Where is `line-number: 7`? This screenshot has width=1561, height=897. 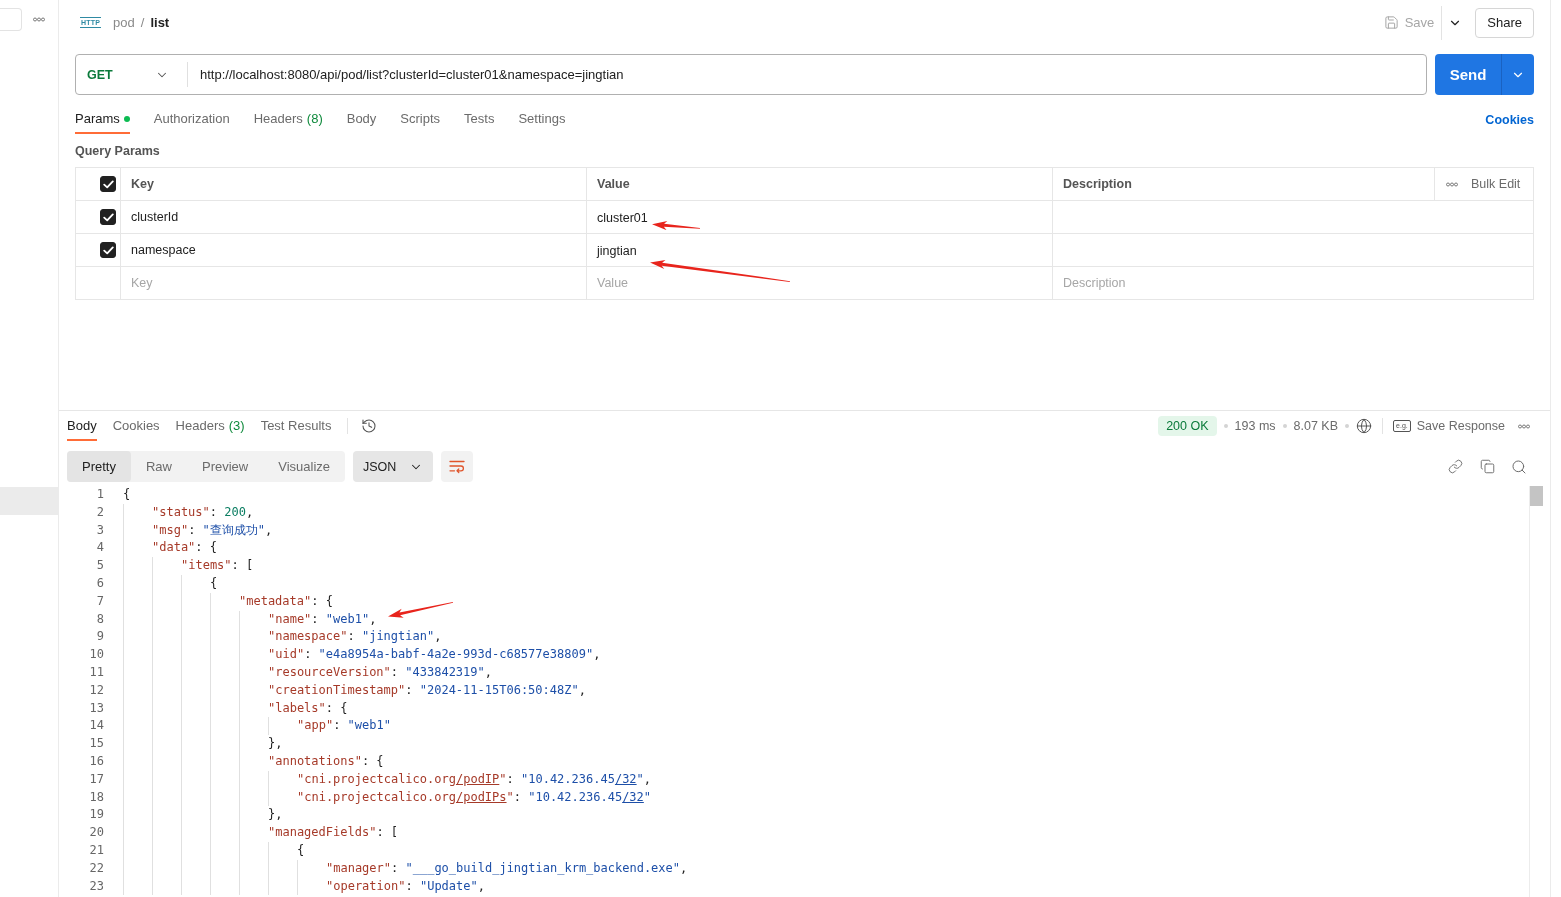 line-number: 7 is located at coordinates (100, 601).